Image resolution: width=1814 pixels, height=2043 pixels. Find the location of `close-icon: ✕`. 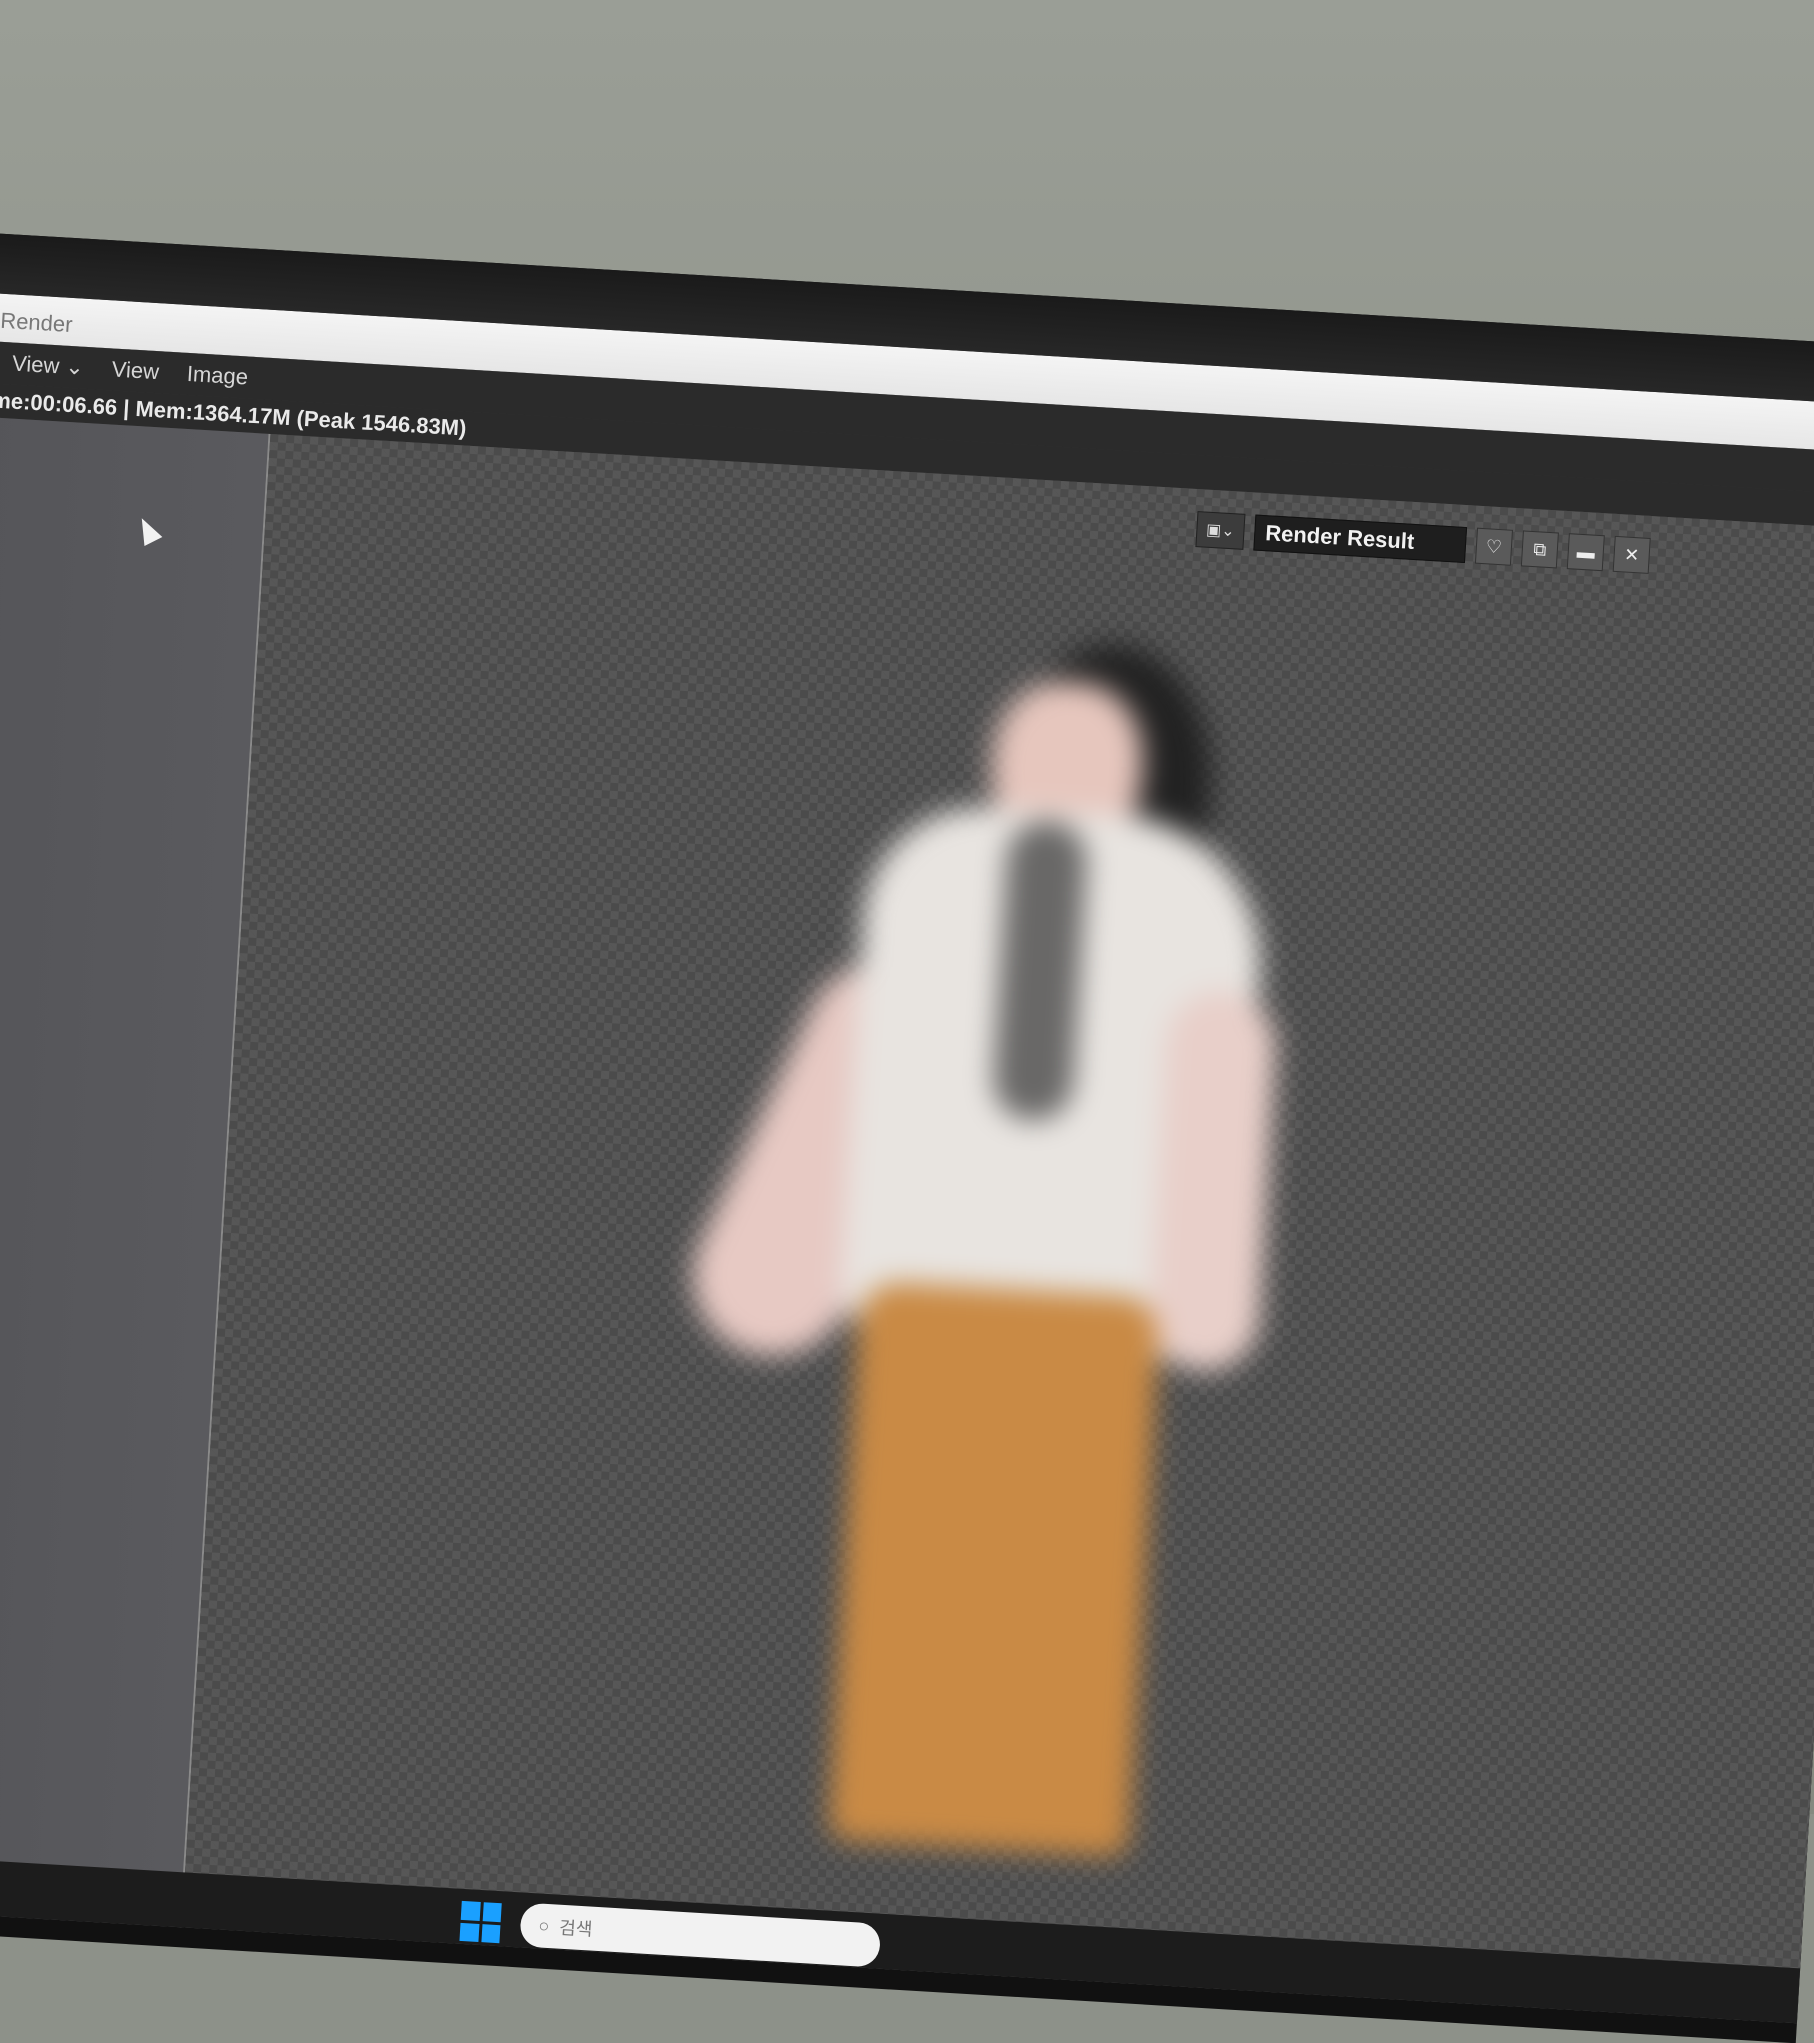

close-icon: ✕ is located at coordinates (1631, 554).